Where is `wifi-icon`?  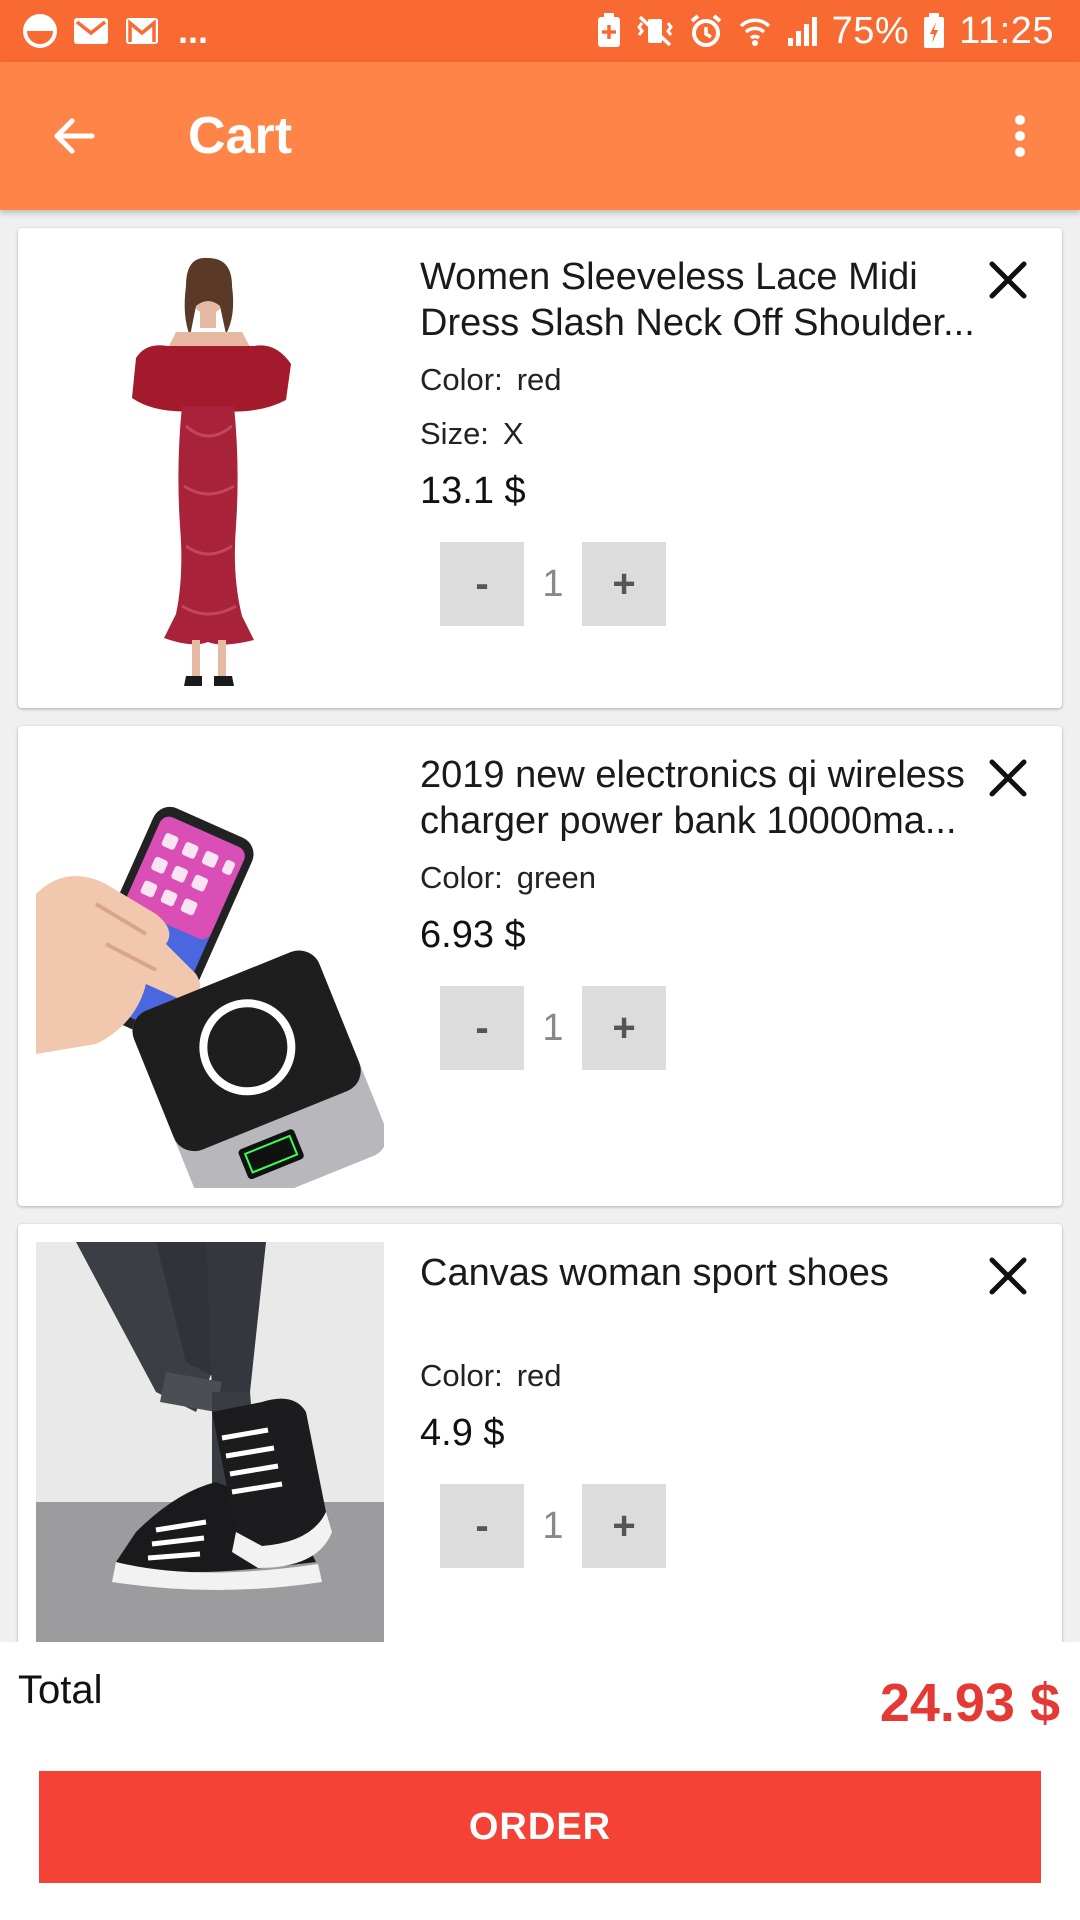 wifi-icon is located at coordinates (755, 31).